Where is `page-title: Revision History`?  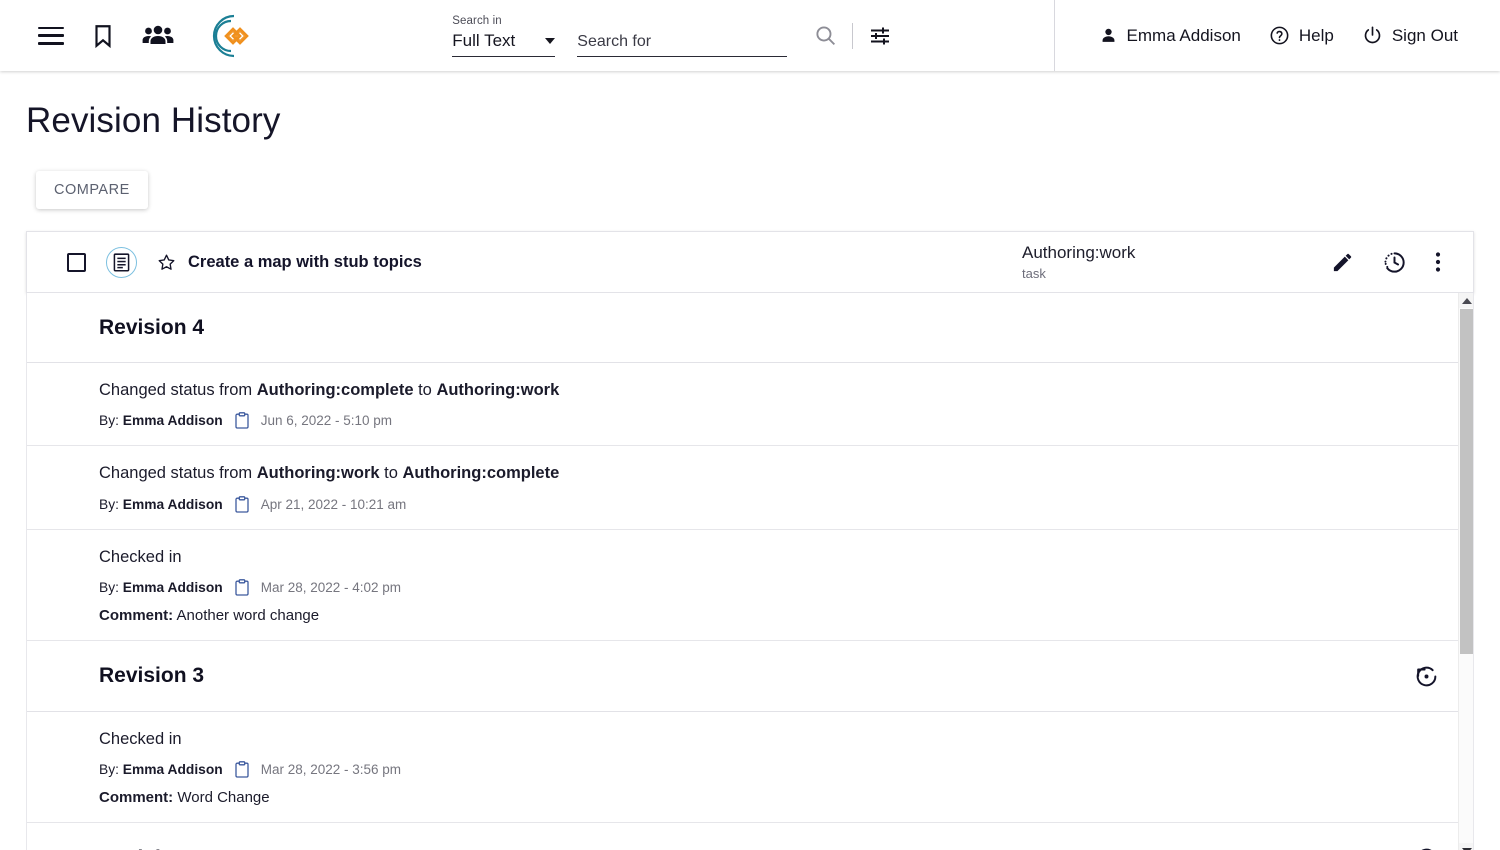
page-title: Revision History is located at coordinates (153, 120).